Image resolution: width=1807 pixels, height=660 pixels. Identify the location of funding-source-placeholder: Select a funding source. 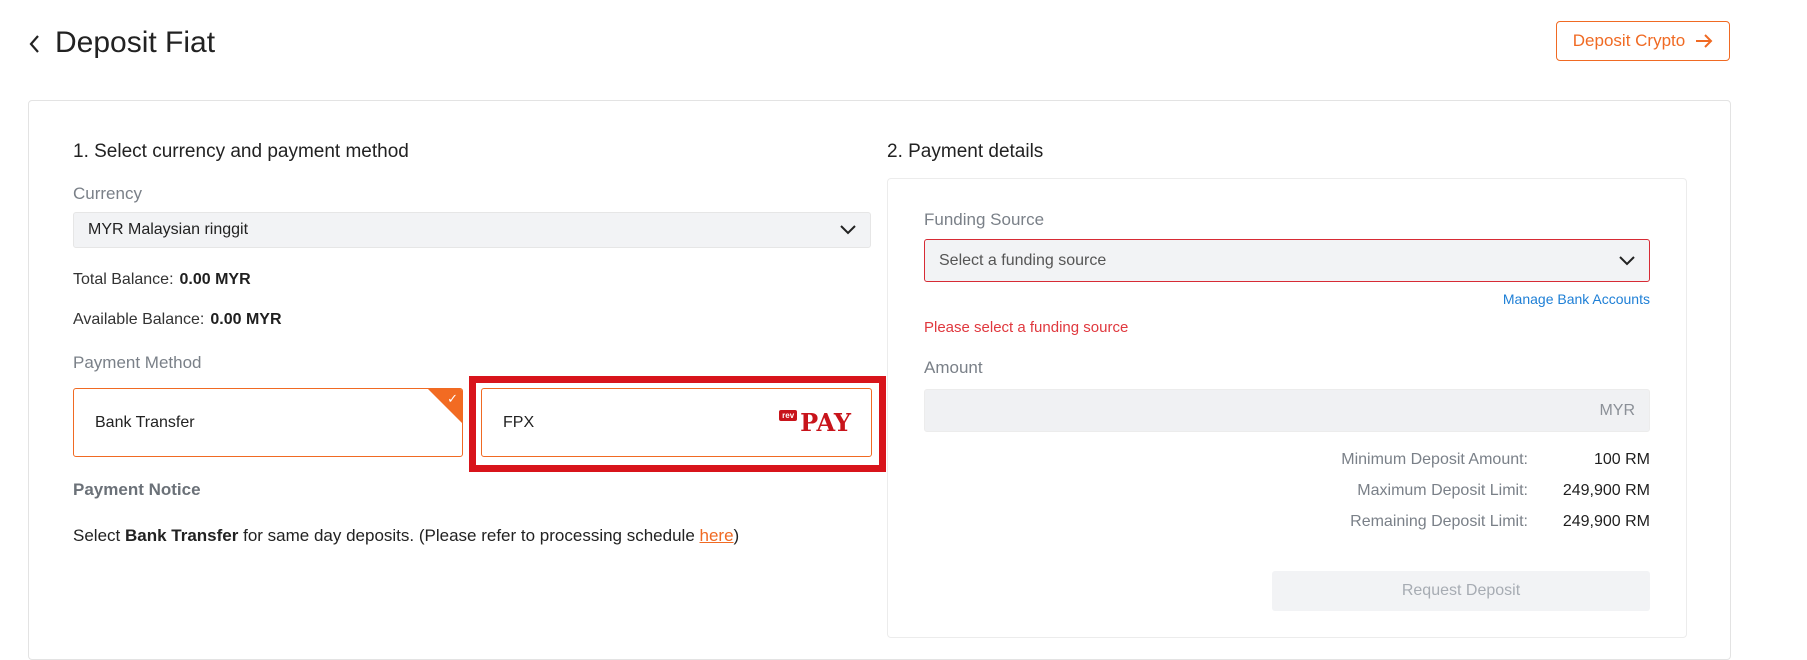
(1023, 260).